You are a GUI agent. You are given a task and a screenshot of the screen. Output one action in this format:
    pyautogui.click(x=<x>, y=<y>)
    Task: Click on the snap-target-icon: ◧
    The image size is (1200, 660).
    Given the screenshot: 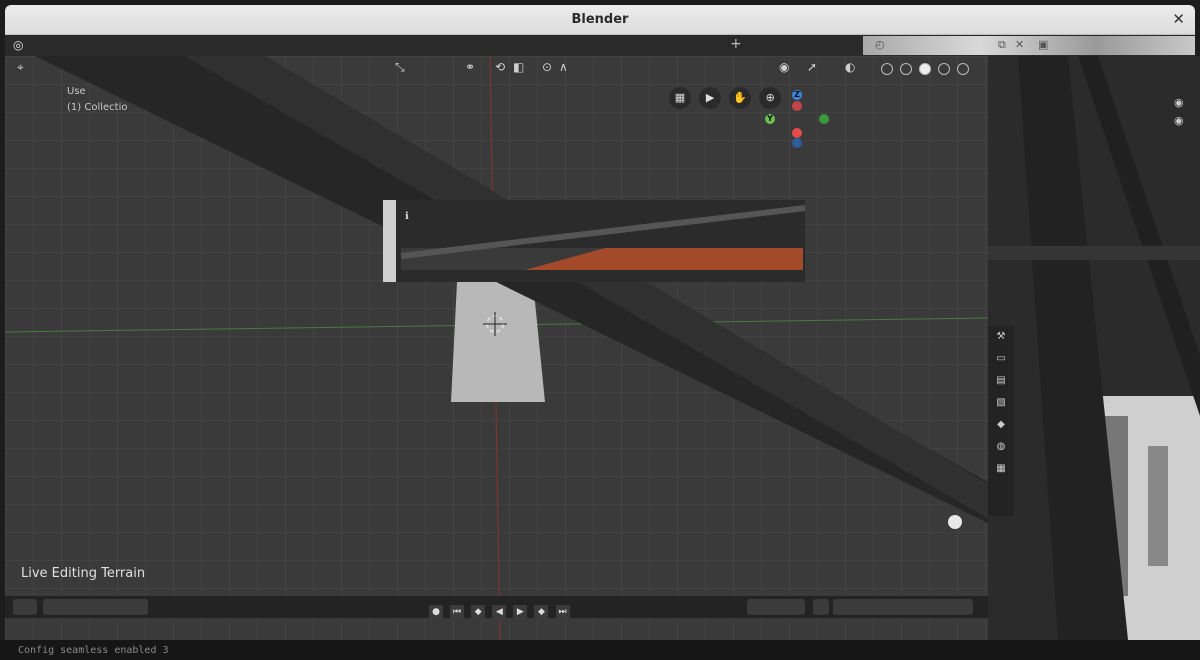 What is the action you would take?
    pyautogui.click(x=518, y=67)
    